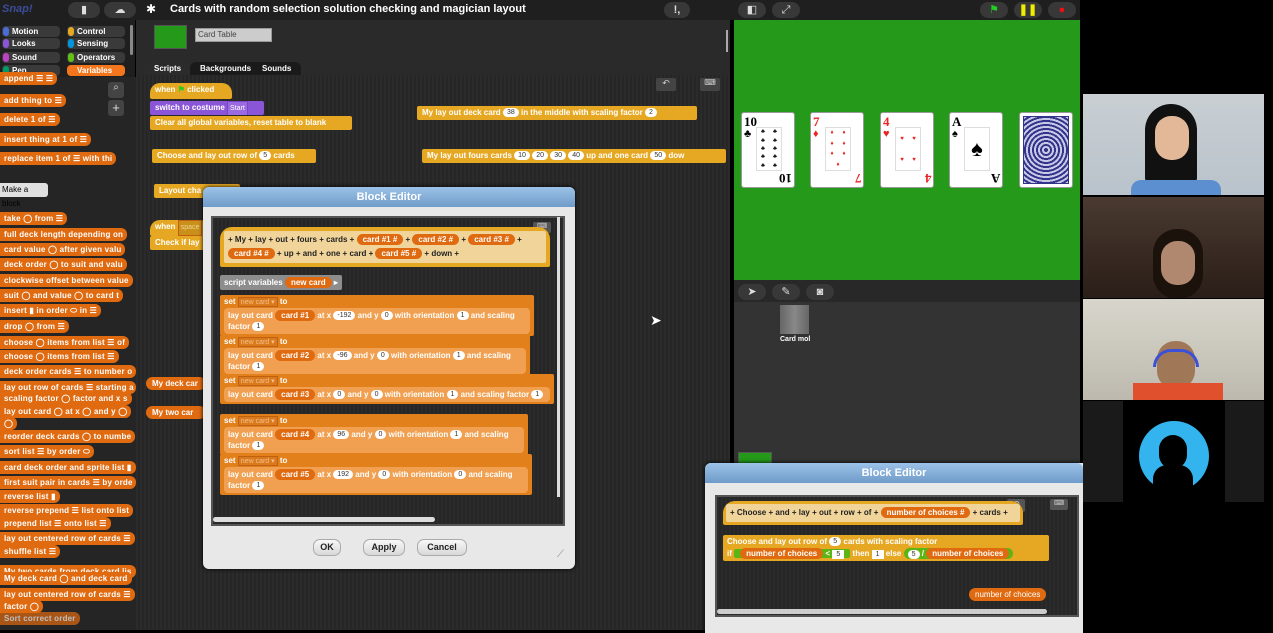 The image size is (1273, 633). What do you see at coordinates (558, 357) in the screenshot?
I see `editor-vscrollbar` at bounding box center [558, 357].